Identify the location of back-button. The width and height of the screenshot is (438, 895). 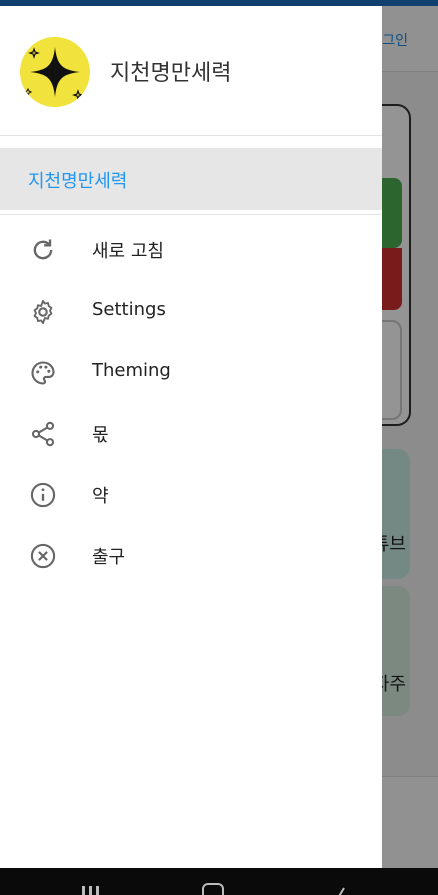
(342, 889).